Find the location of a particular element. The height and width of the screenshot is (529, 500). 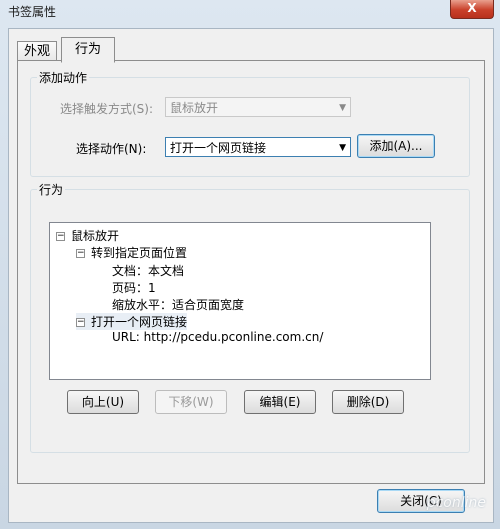

tree-node-open-link: − 打开一个网页链接 is located at coordinates (132, 321).